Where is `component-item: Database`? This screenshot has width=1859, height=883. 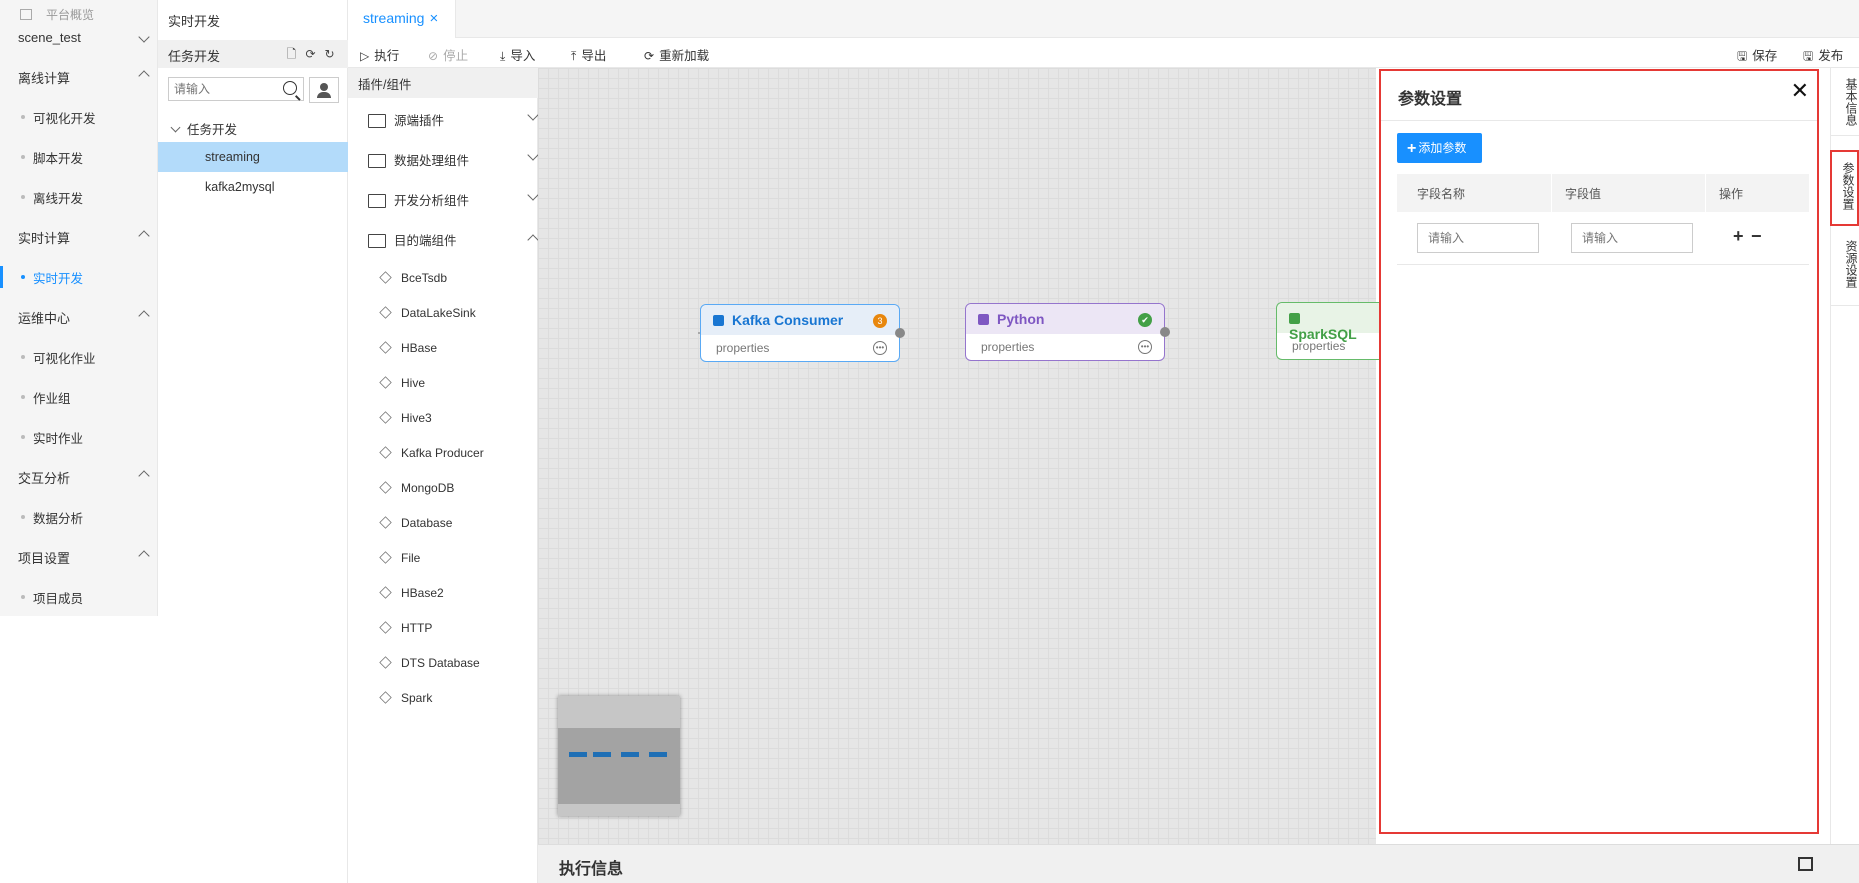
component-item: Database is located at coordinates (415, 523).